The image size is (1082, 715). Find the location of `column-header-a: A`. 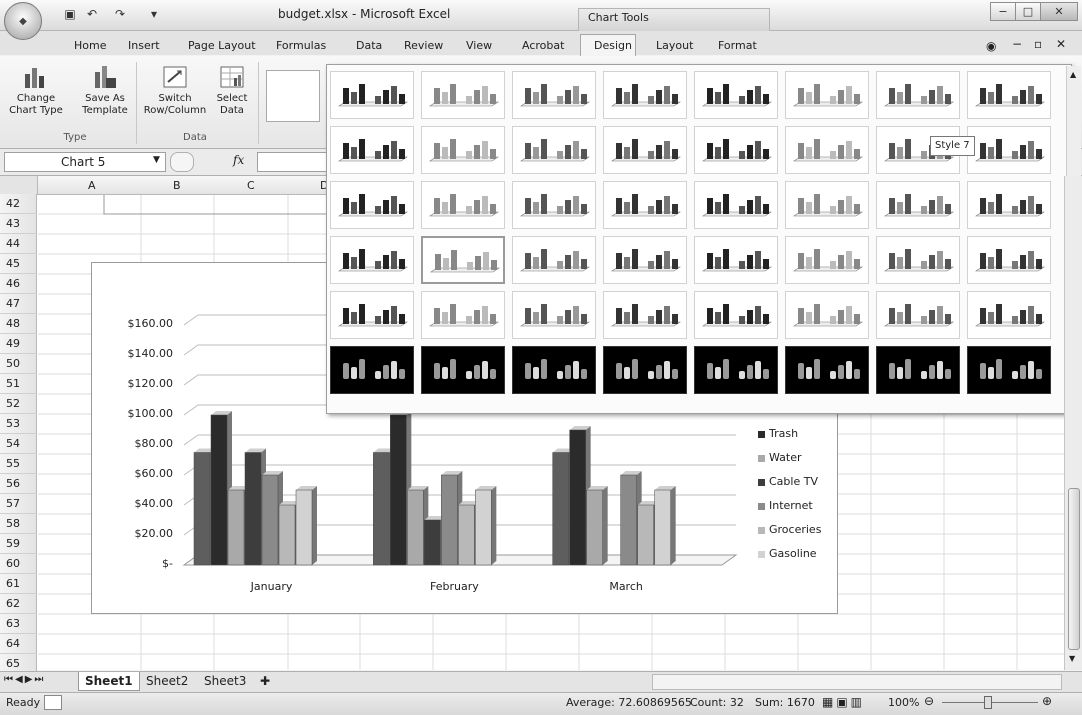

column-header-a: A is located at coordinates (92, 185).